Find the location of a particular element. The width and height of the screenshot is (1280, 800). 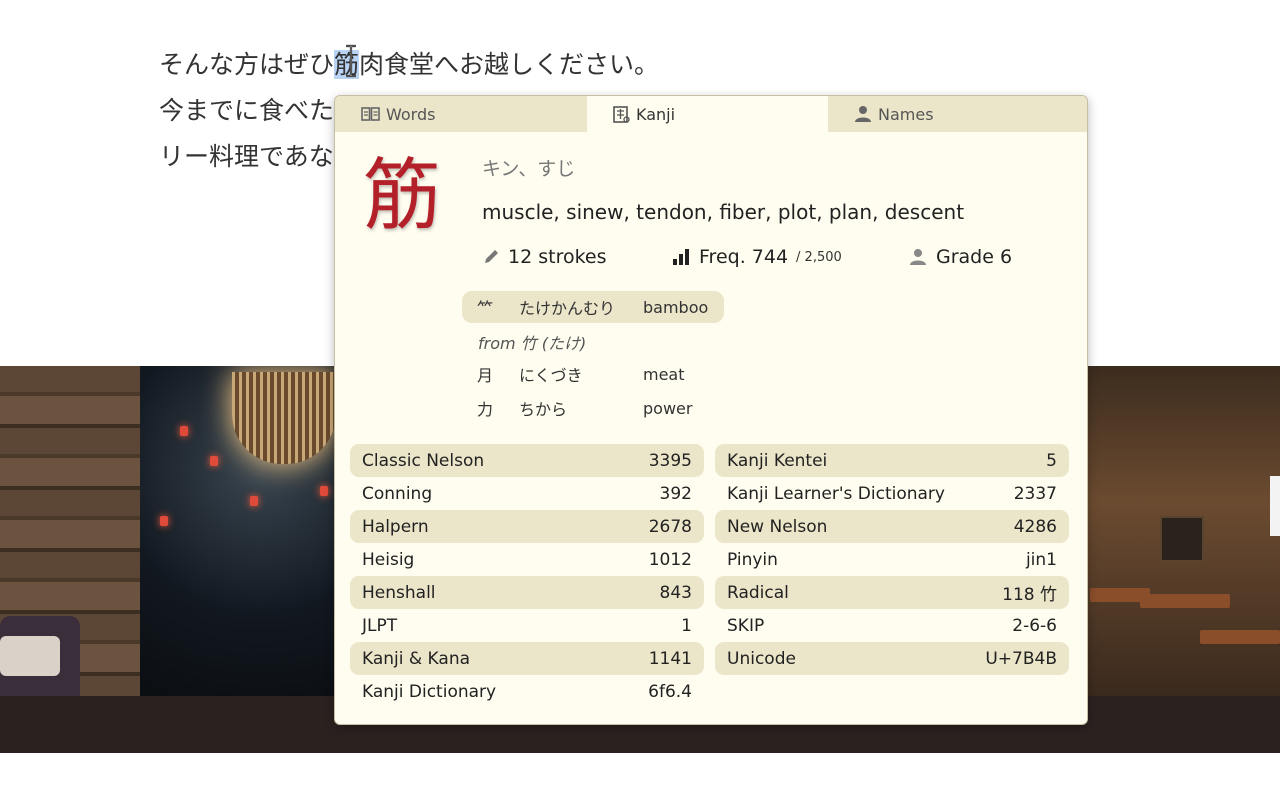

reference-value: 6f6.4 is located at coordinates (670, 691).